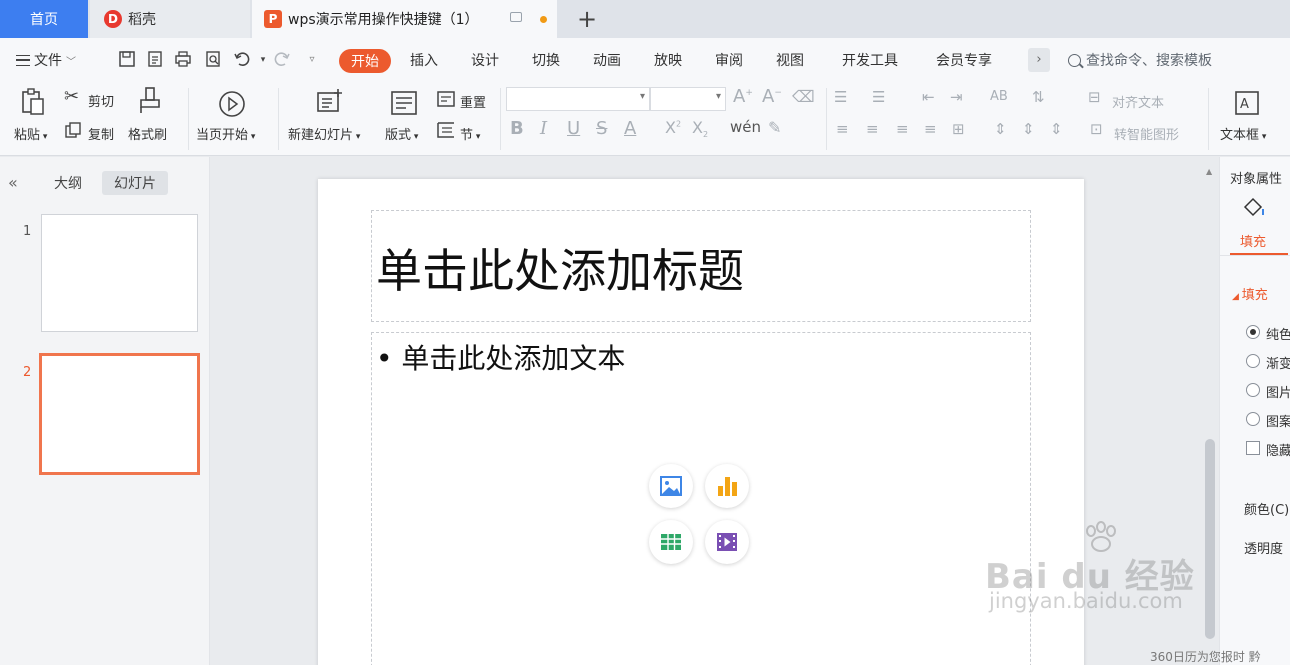 The width and height of the screenshot is (1290, 665). What do you see at coordinates (803, 97) in the screenshot?
I see `clear-format-icon: ⌫` at bounding box center [803, 97].